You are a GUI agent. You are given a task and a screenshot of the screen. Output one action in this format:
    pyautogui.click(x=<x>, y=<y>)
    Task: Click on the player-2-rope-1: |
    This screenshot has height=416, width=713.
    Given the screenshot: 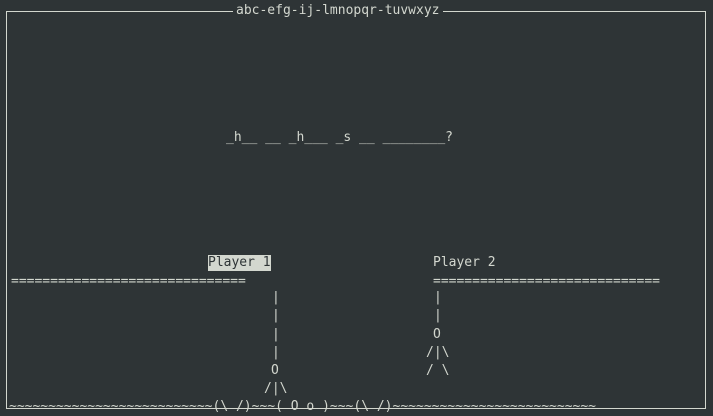 What is the action you would take?
    pyautogui.click(x=438, y=297)
    